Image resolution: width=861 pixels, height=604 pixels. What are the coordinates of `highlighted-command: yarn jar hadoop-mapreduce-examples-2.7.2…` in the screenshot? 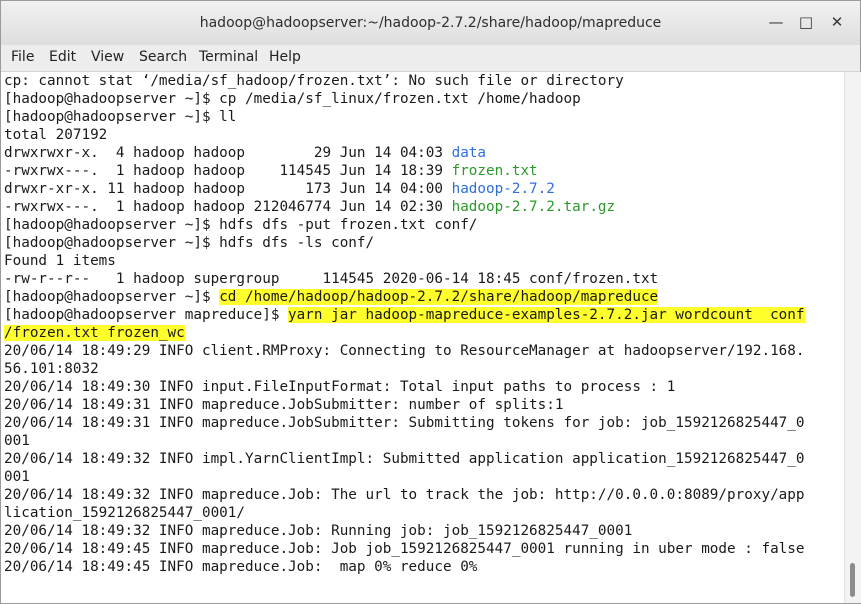 It's located at (546, 315).